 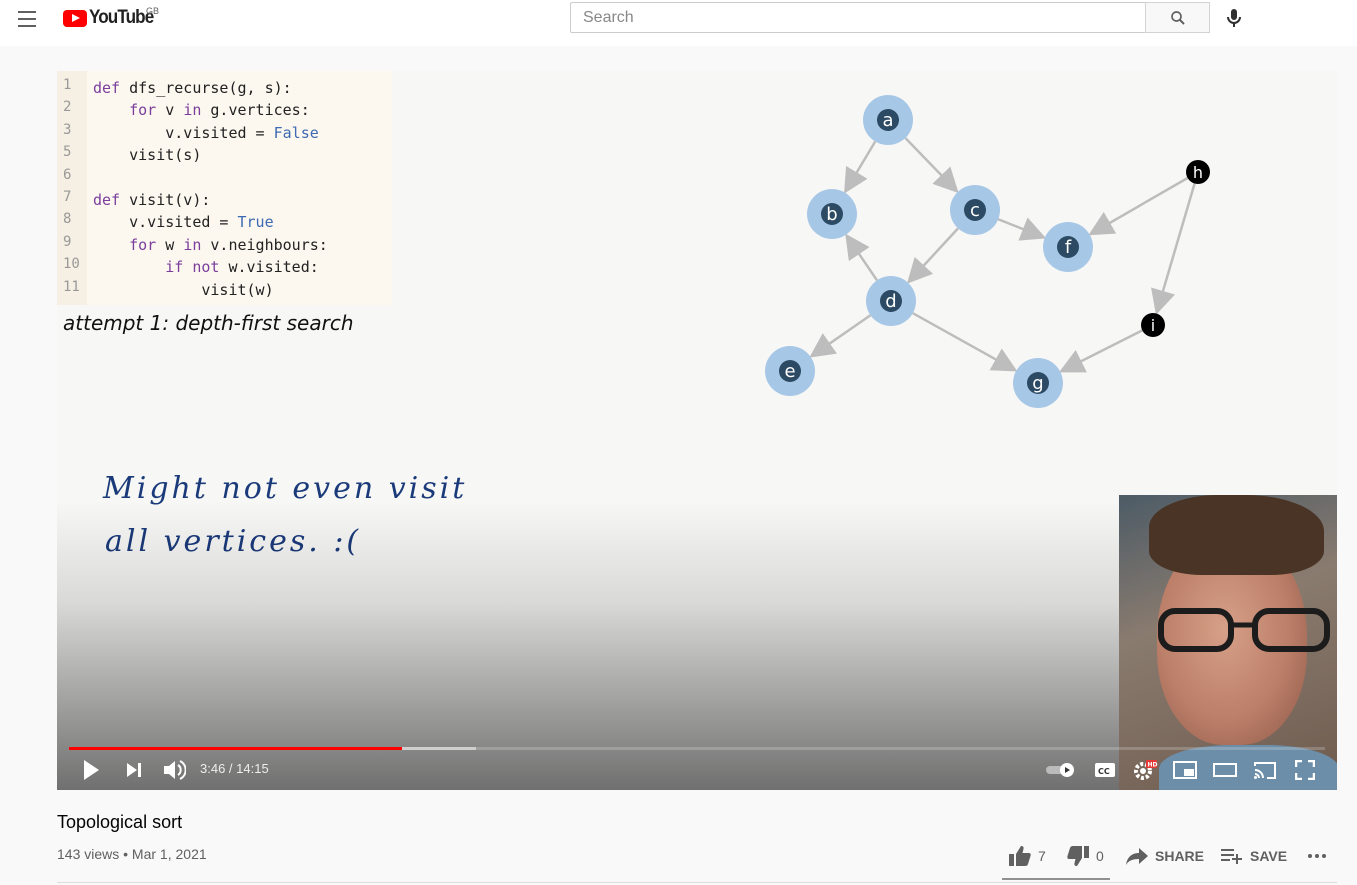 I want to click on logo-text: YouTube, so click(x=121, y=17).